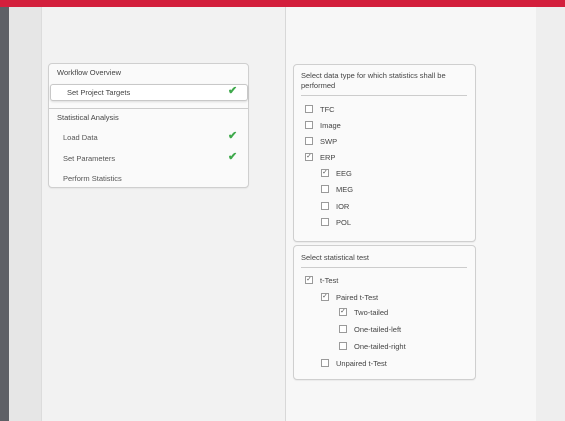  Describe the element at coordinates (550, 214) in the screenshot. I see `right-gutter` at that location.